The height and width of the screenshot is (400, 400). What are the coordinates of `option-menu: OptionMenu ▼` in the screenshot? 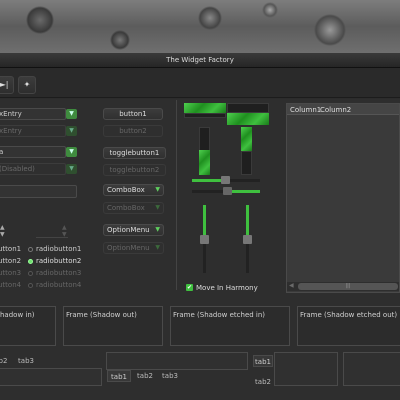 It's located at (133, 230).